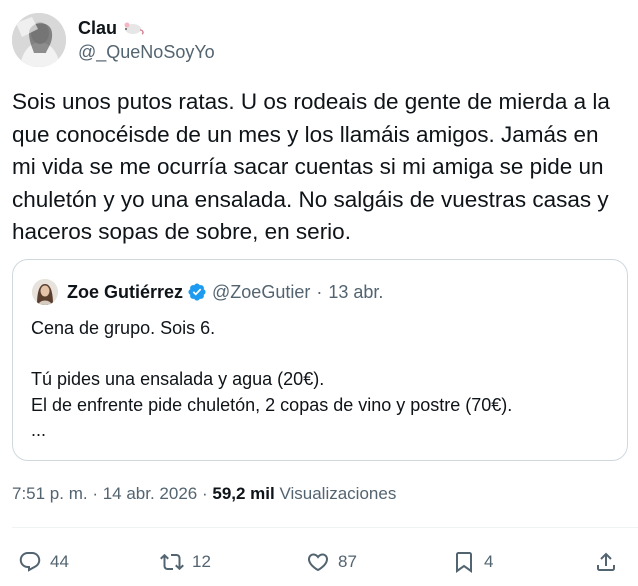 The height and width of the screenshot is (586, 638). What do you see at coordinates (45, 292) in the screenshot?
I see `quoted-avatar` at bounding box center [45, 292].